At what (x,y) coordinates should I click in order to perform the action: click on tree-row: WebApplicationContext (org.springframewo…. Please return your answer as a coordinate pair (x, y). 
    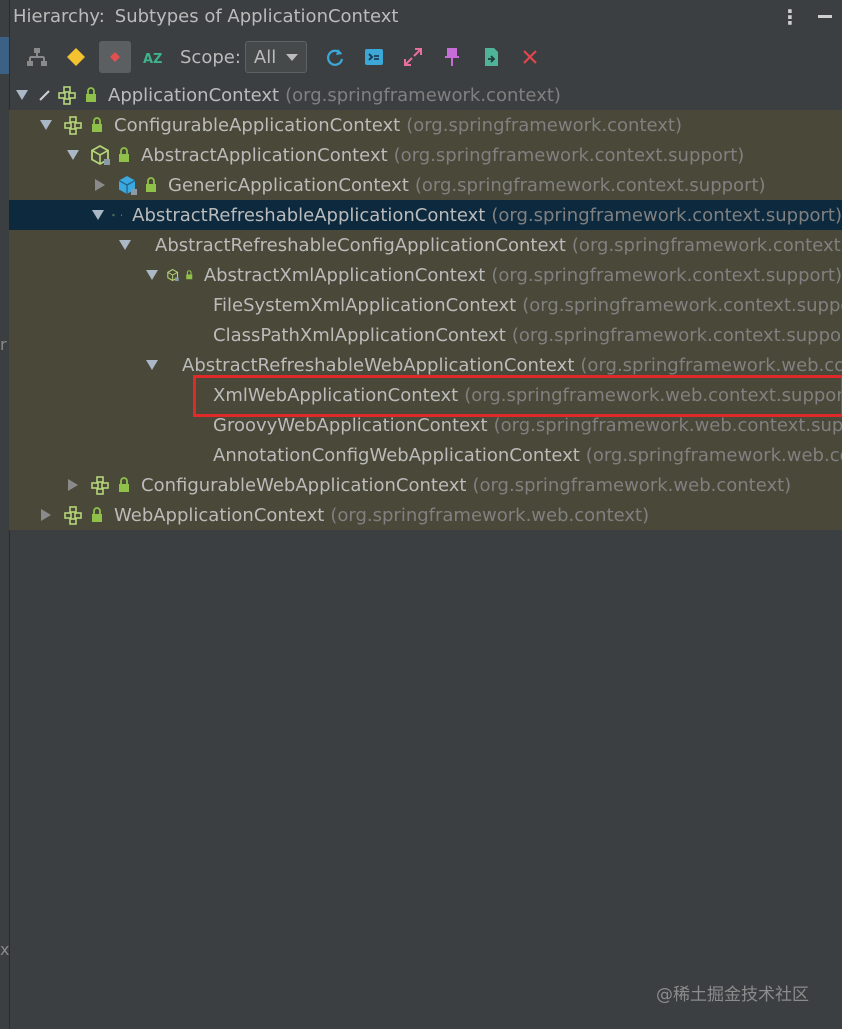
    Looking at the image, I should click on (425, 515).